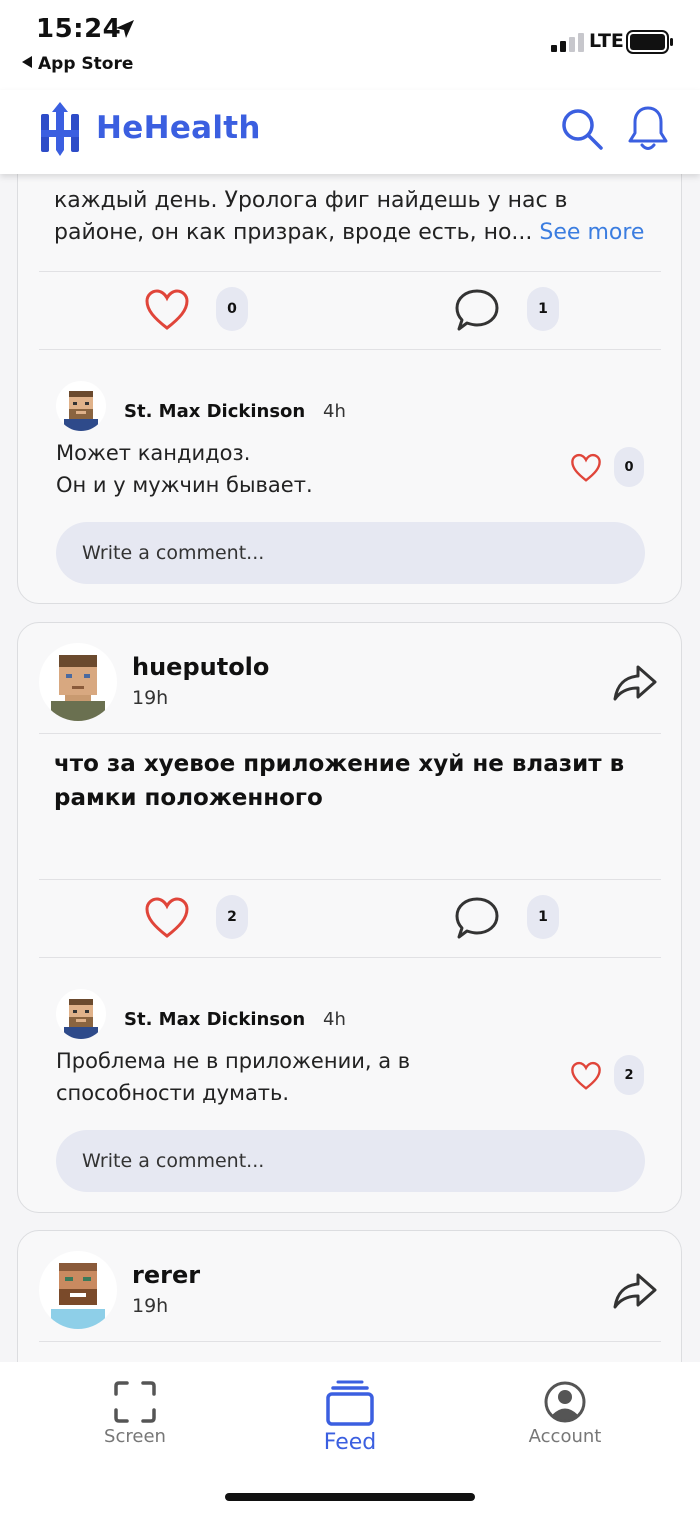 This screenshot has width=700, height=1515. Describe the element at coordinates (350, 45) in the screenshot. I see `status-bar: 15:24 App Store LTE` at that location.